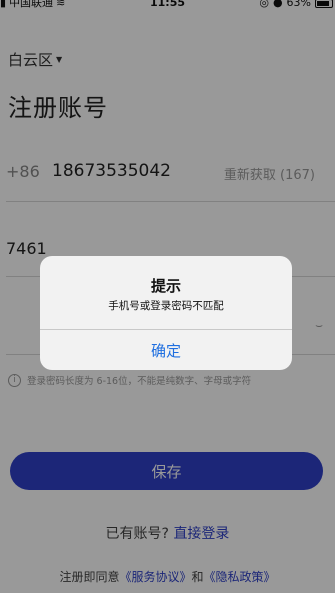 The width and height of the screenshot is (335, 593). Describe the element at coordinates (166, 306) in the screenshot. I see `dialog-message: 手机号或登录密码不匹配` at that location.